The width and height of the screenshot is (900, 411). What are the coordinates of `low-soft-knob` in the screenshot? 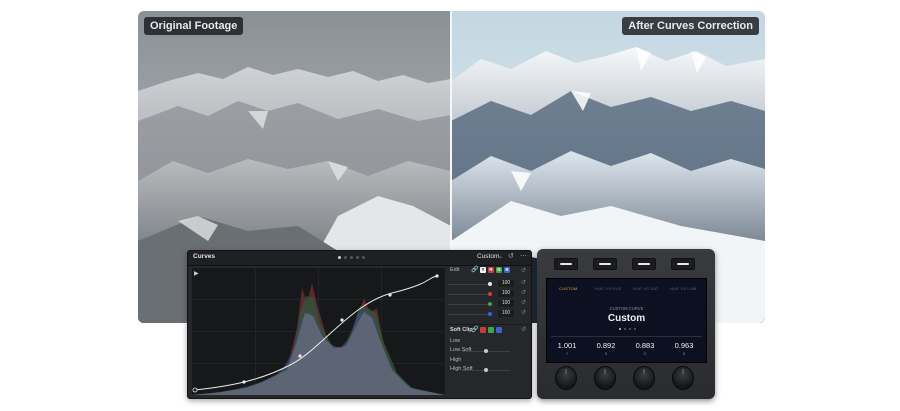 It's located at (486, 351).